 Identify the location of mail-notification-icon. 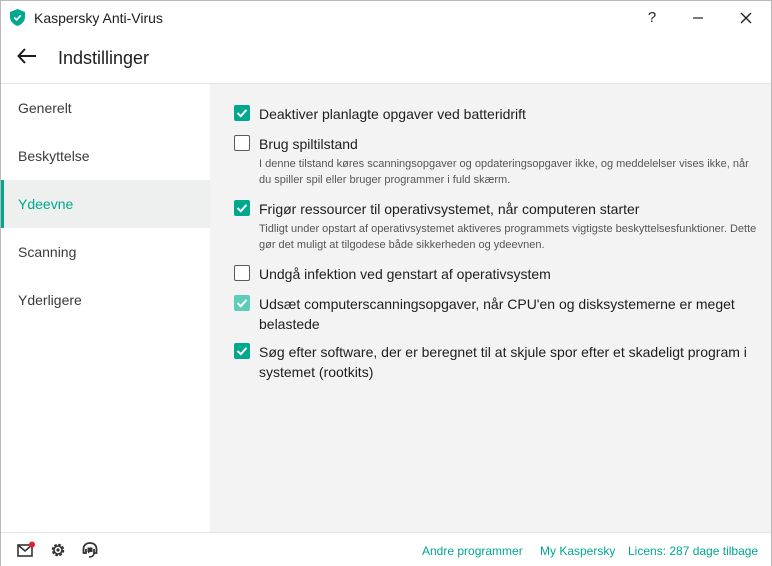
(26, 550).